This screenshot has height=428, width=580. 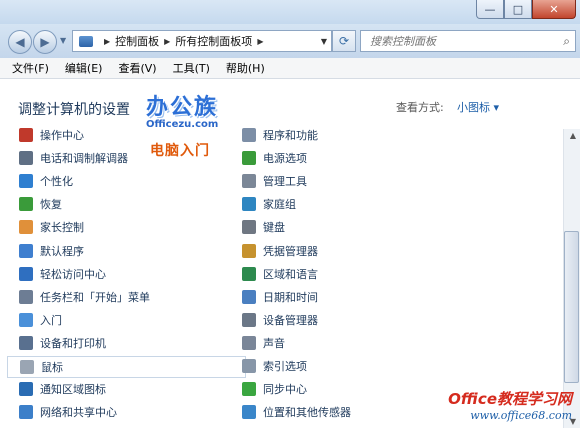 What do you see at coordinates (52, 367) in the screenshot?
I see `item-label: 鼠标` at bounding box center [52, 367].